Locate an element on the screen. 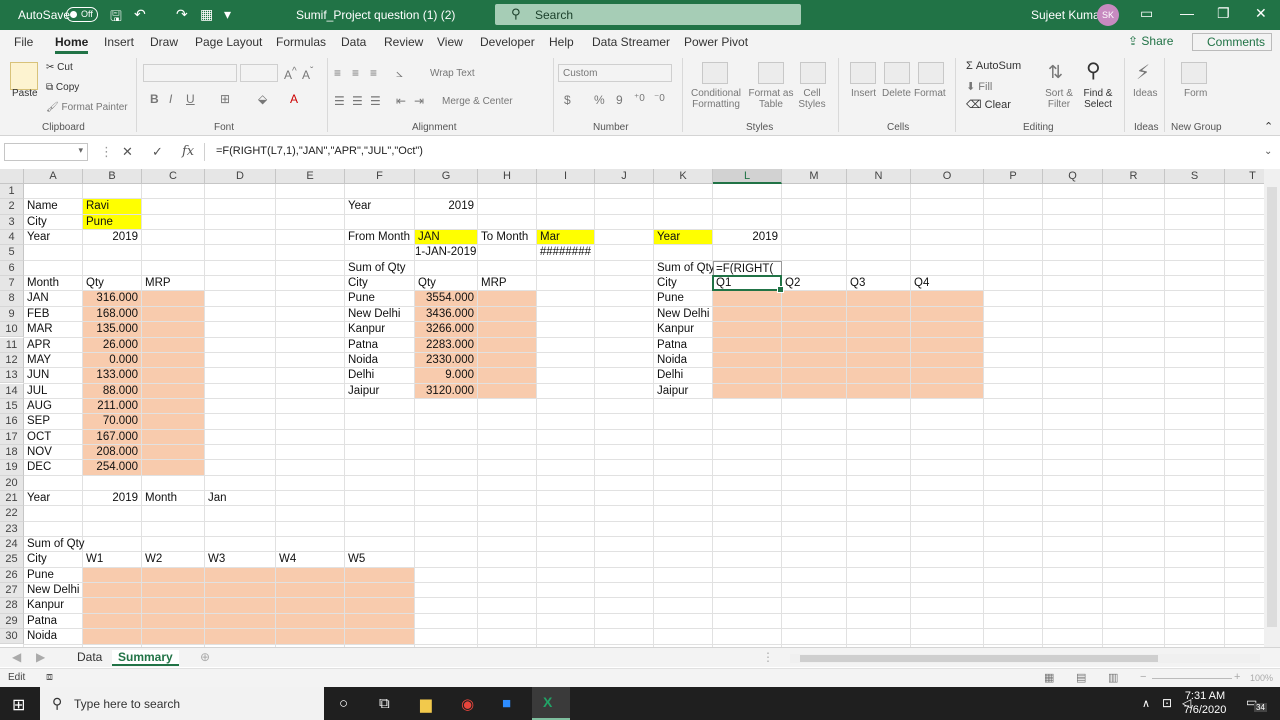 The height and width of the screenshot is (720, 1280). tab-split-icon: ⋮ is located at coordinates (768, 657).